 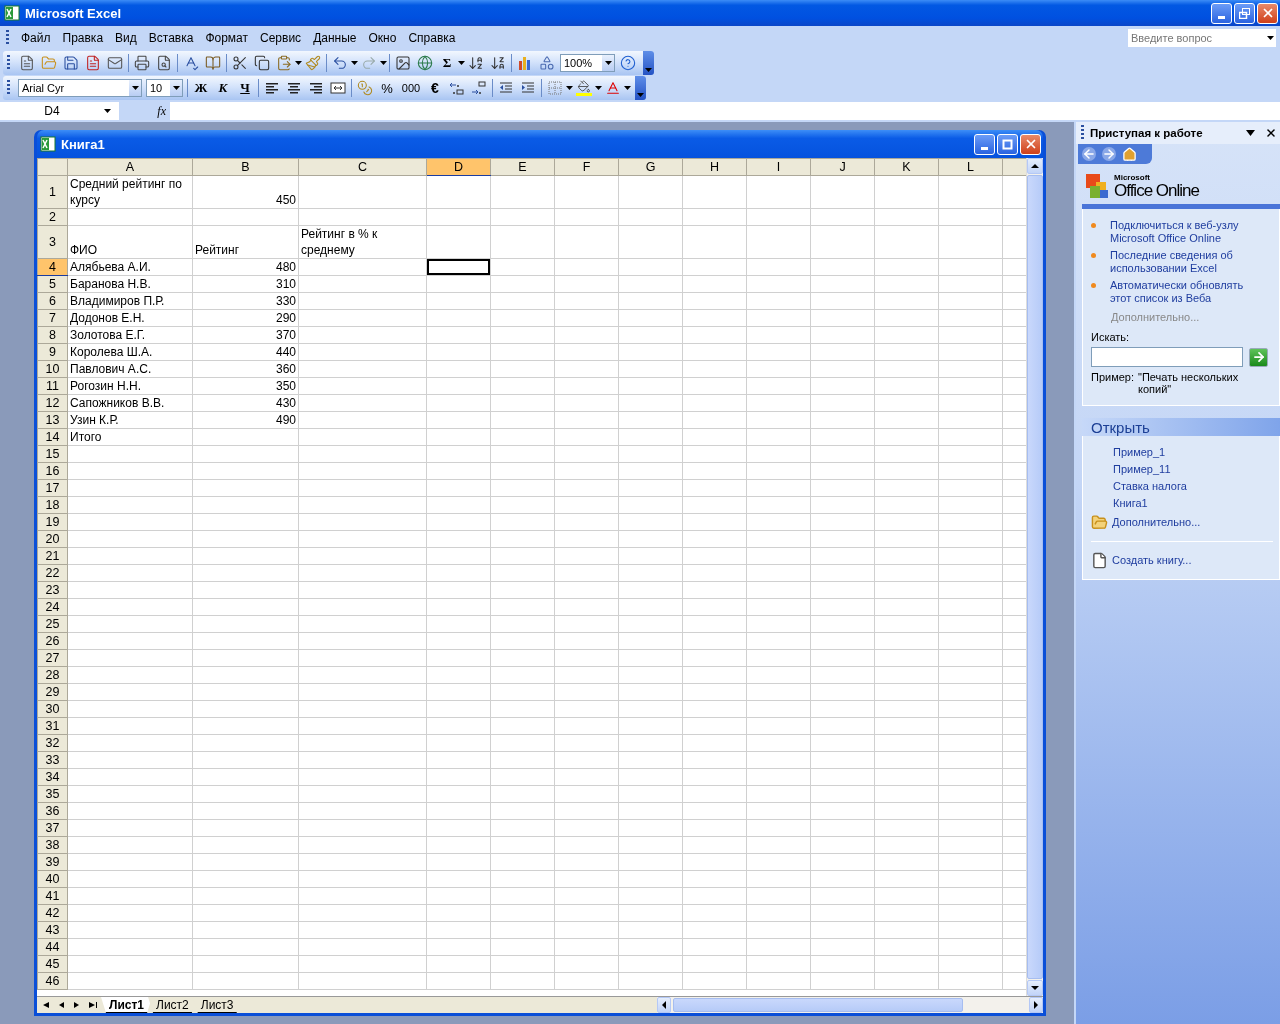 What do you see at coordinates (664, 1005) in the screenshot?
I see `scroll-left-button` at bounding box center [664, 1005].